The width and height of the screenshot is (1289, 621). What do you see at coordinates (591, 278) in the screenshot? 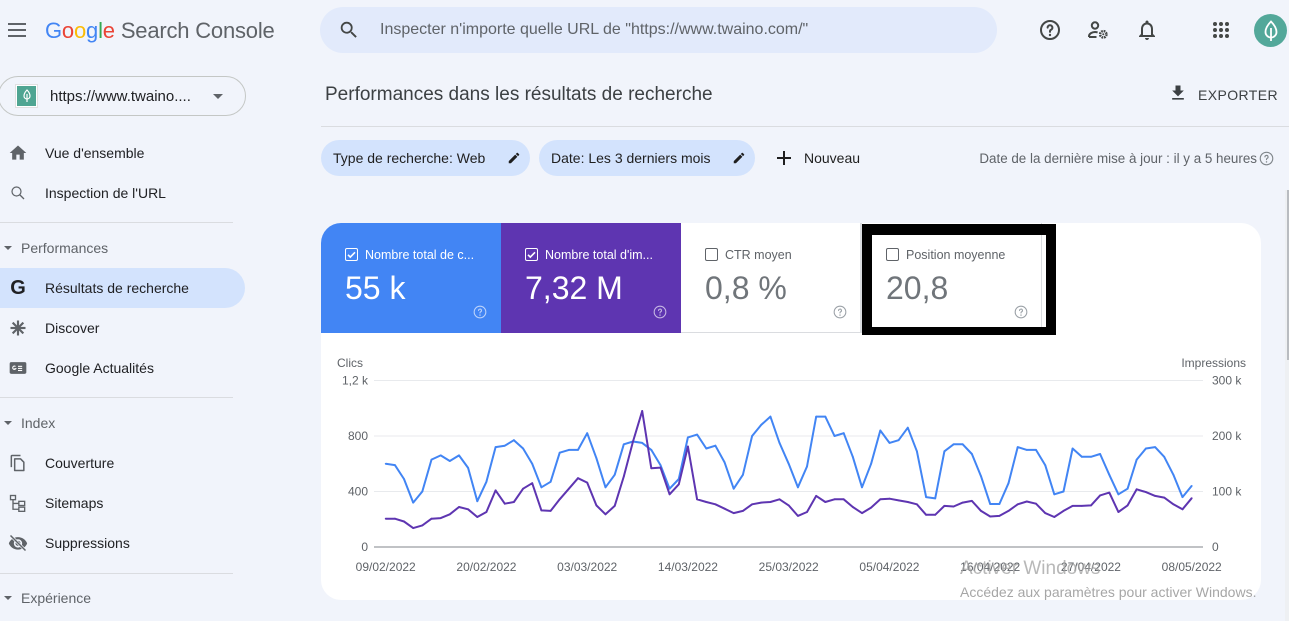
I see `metric-tile-total-impressions: Nombre total d'im... 7,32 M` at bounding box center [591, 278].